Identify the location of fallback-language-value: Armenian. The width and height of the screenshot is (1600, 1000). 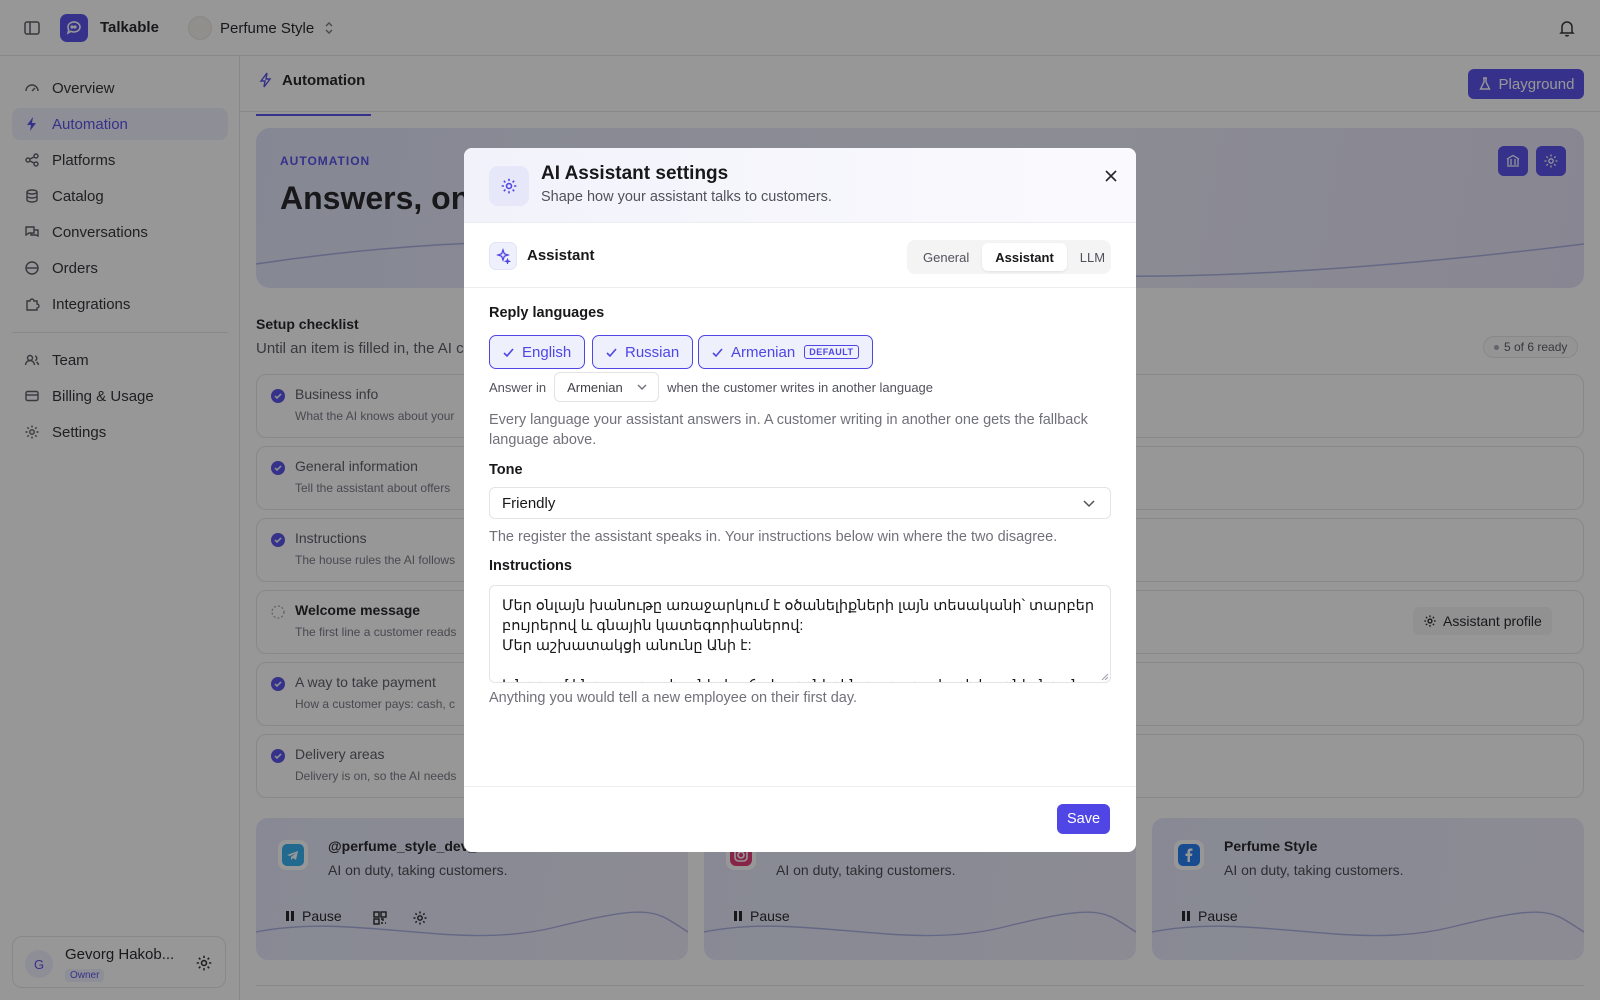
(595, 387).